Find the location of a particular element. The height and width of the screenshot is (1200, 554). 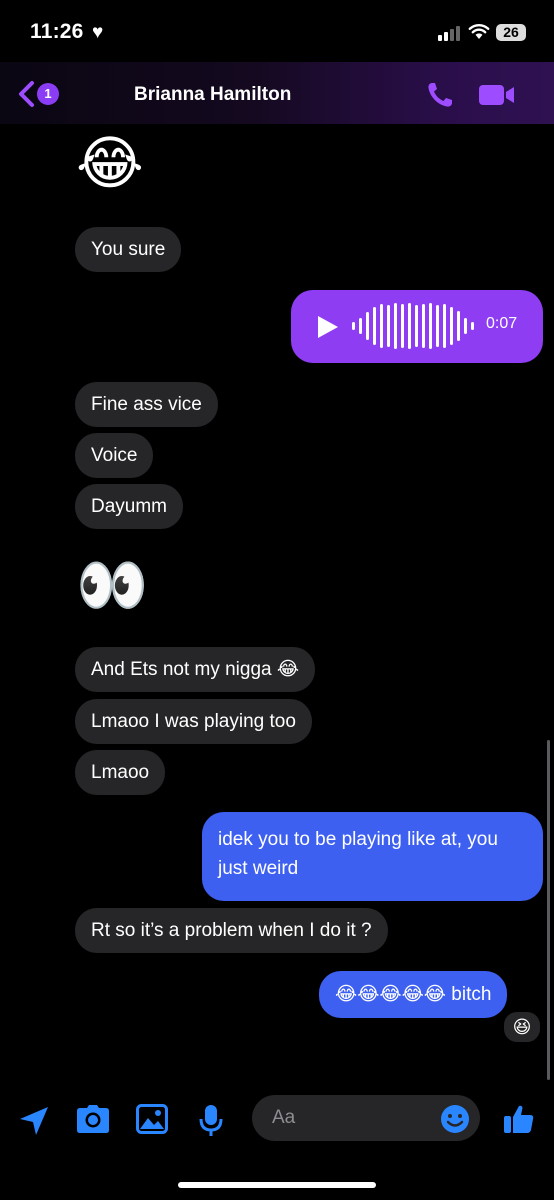

heart-icon: ♥ is located at coordinates (98, 32).